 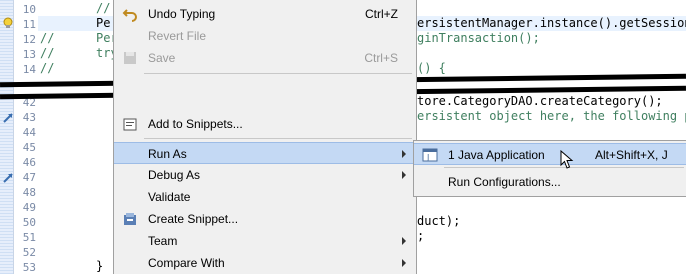 What do you see at coordinates (29, 147) in the screenshot?
I see `line-number: 45` at bounding box center [29, 147].